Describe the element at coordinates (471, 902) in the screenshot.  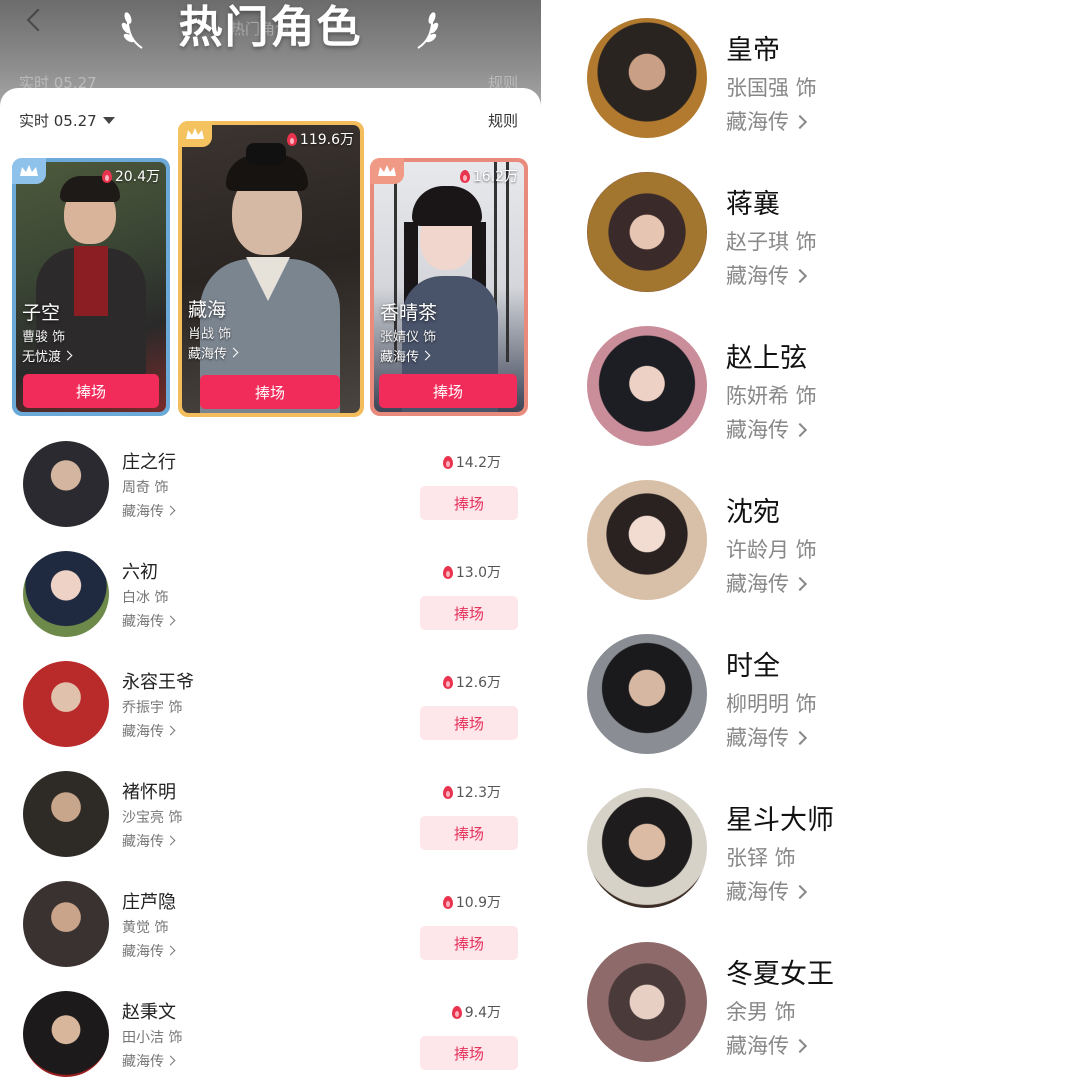
I see `heat-count: 10.9万` at that location.